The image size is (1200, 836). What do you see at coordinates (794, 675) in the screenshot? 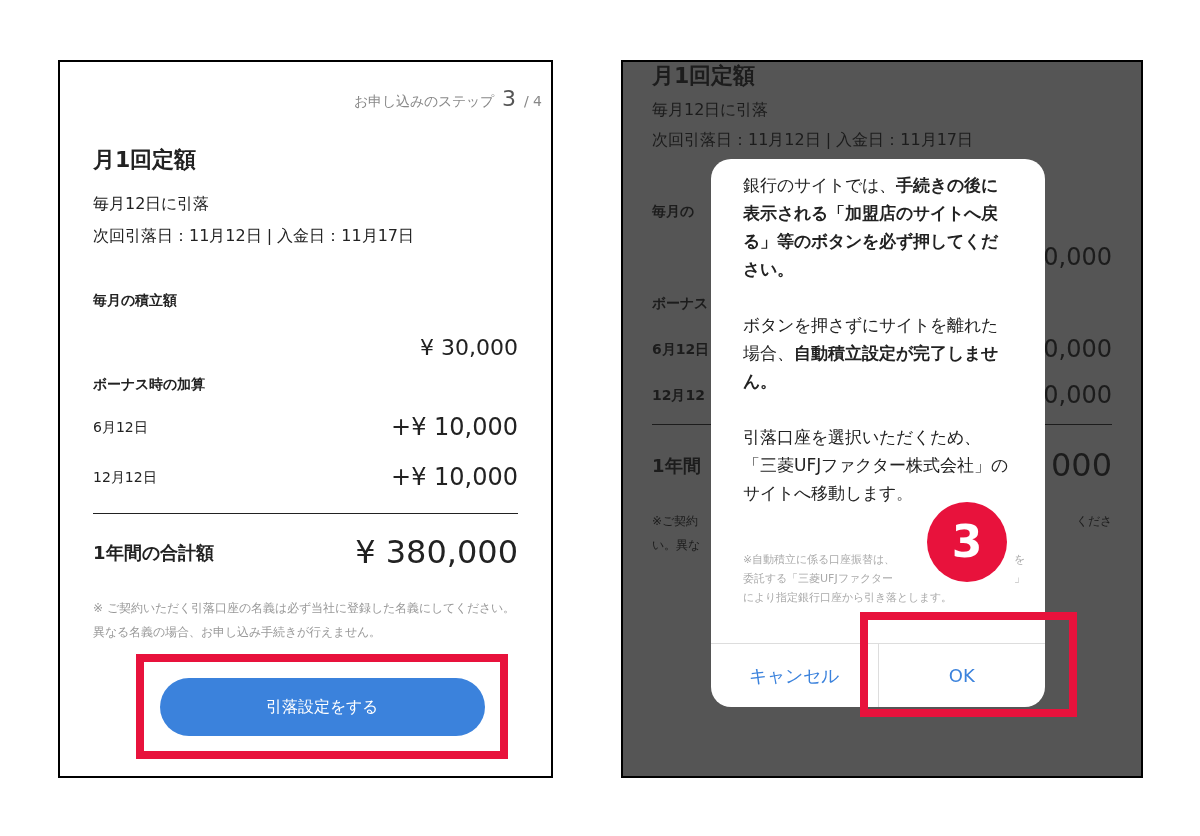
I see `dialog-button: キャンセル` at bounding box center [794, 675].